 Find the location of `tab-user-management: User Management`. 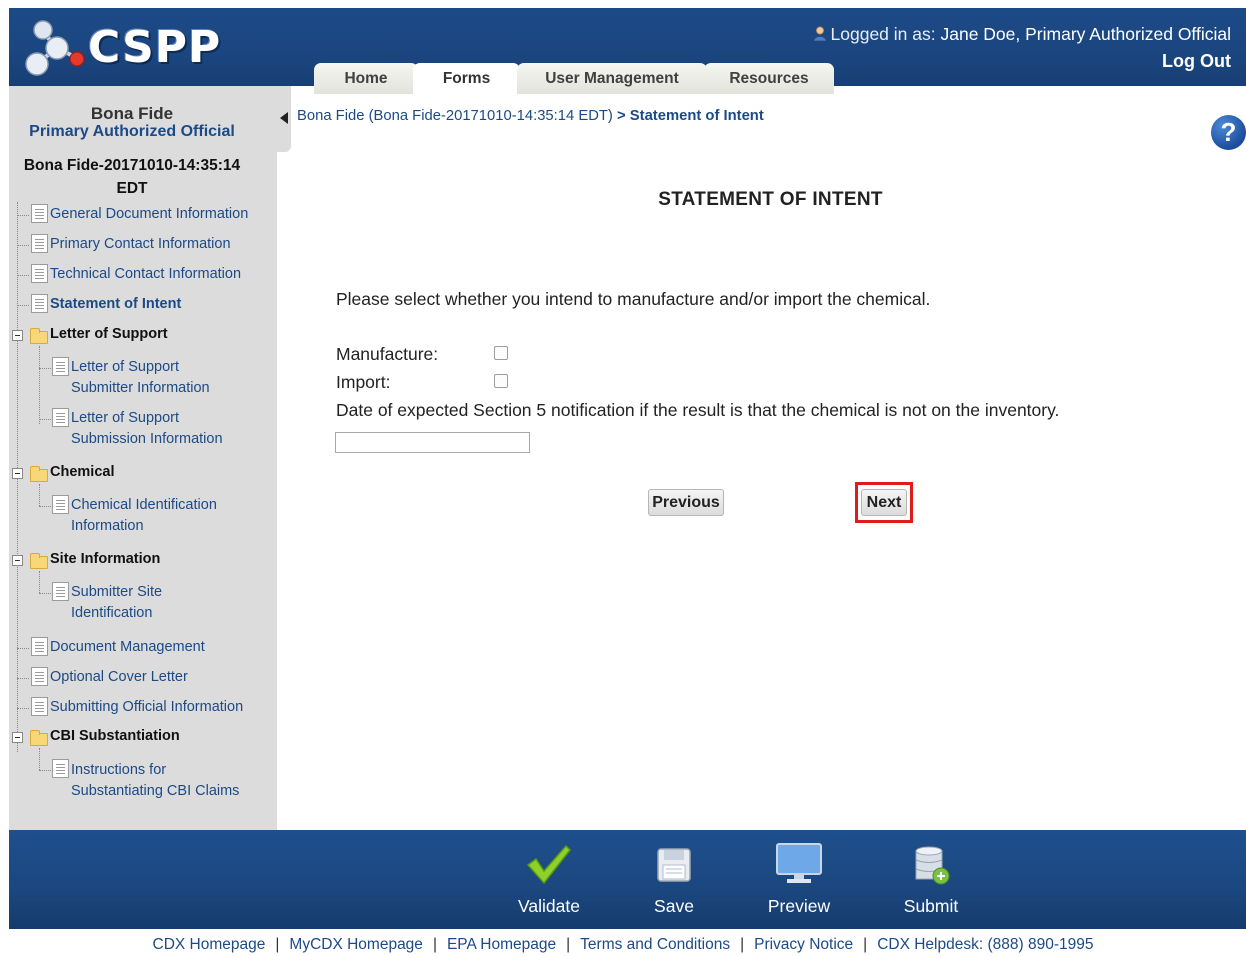

tab-user-management: User Management is located at coordinates (612, 78).